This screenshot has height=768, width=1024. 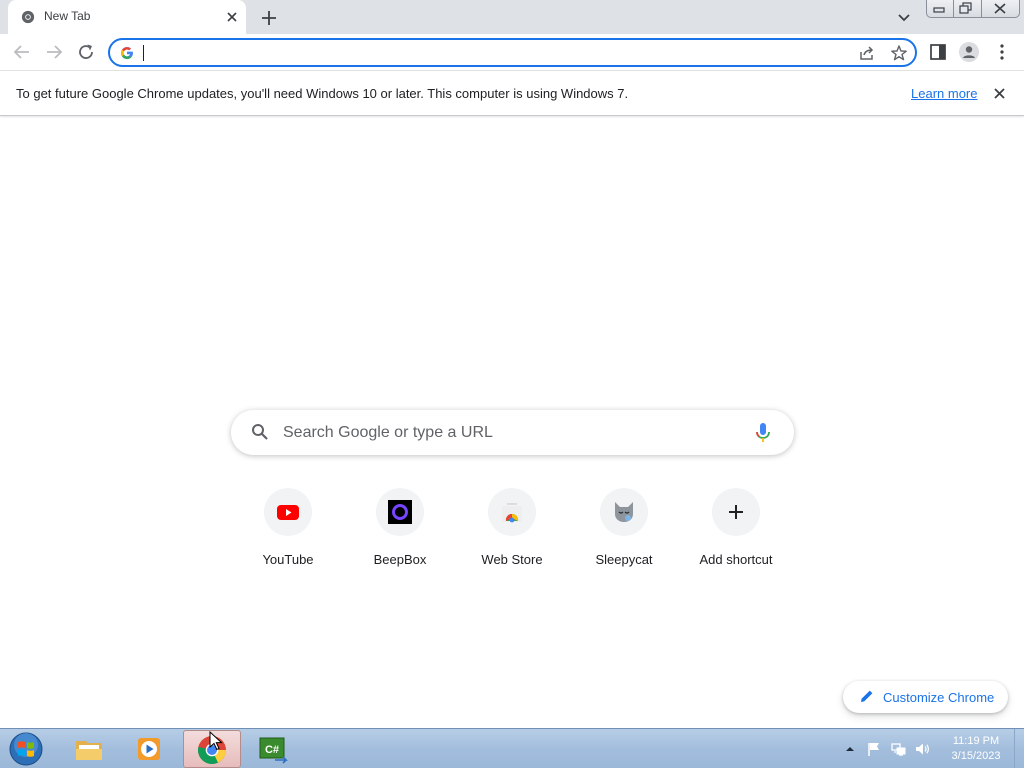 I want to click on mouse-cursor, so click(x=216, y=741).